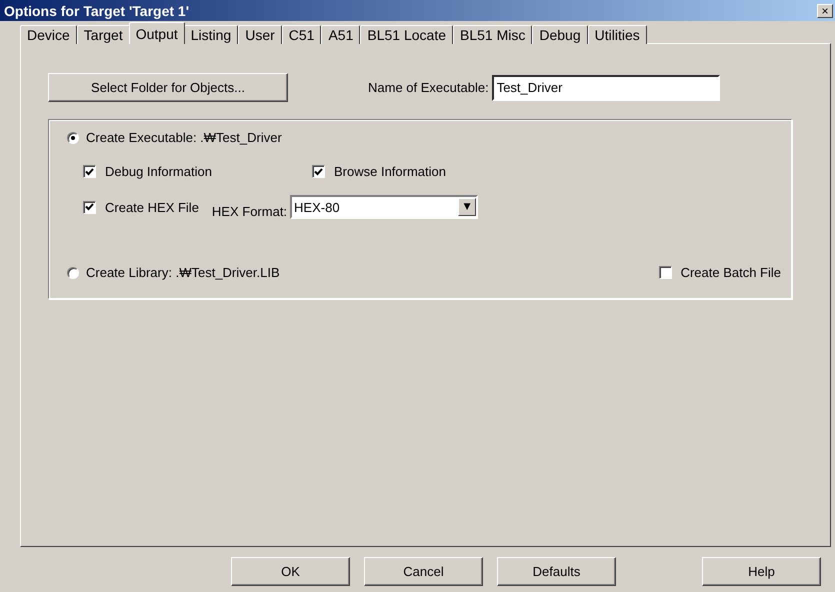 This screenshot has width=835, height=592. Describe the element at coordinates (184, 137) in the screenshot. I see `radio-label: Create Executable: .₩Test_Driver` at that location.